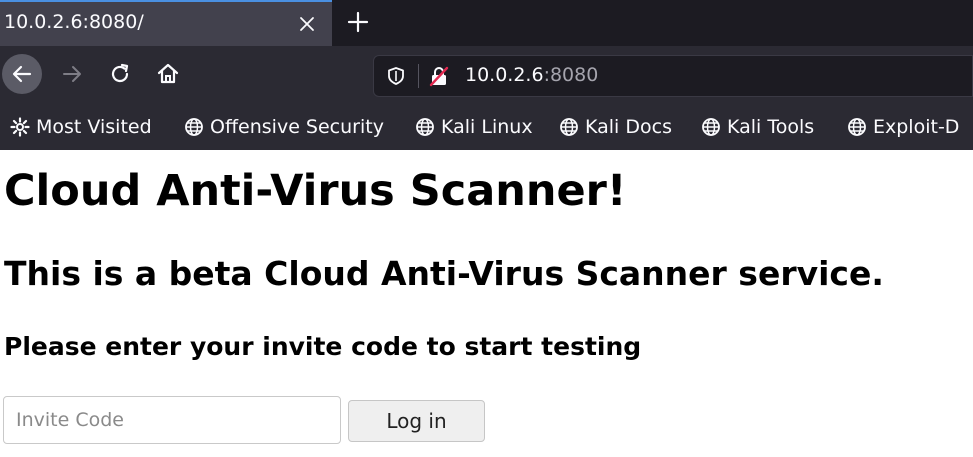 This screenshot has height=457, width=973. I want to click on url-text: 10.0.2.6:8080, so click(531, 75).